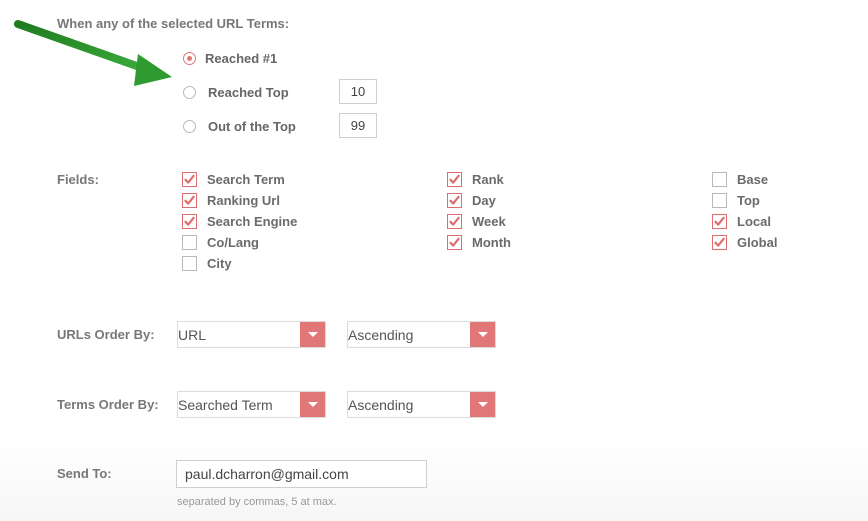 This screenshot has width=868, height=521. I want to click on checkbox-rank, so click(454, 179).